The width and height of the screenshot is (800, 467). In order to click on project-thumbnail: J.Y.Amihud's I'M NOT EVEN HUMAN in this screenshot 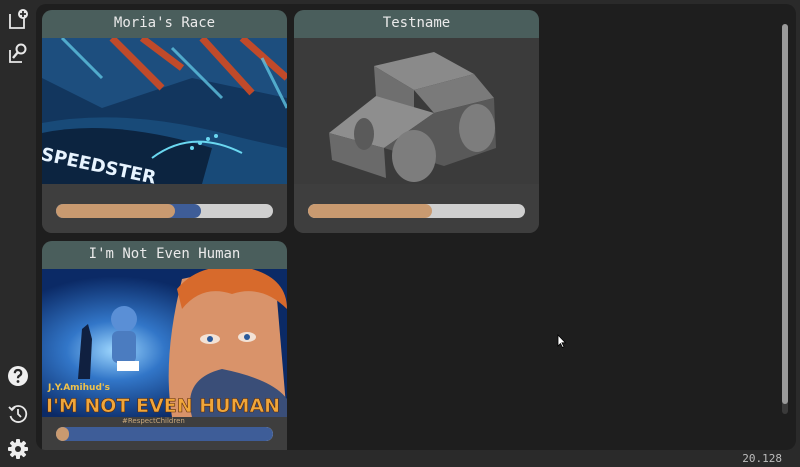, I will do `click(164, 343)`.